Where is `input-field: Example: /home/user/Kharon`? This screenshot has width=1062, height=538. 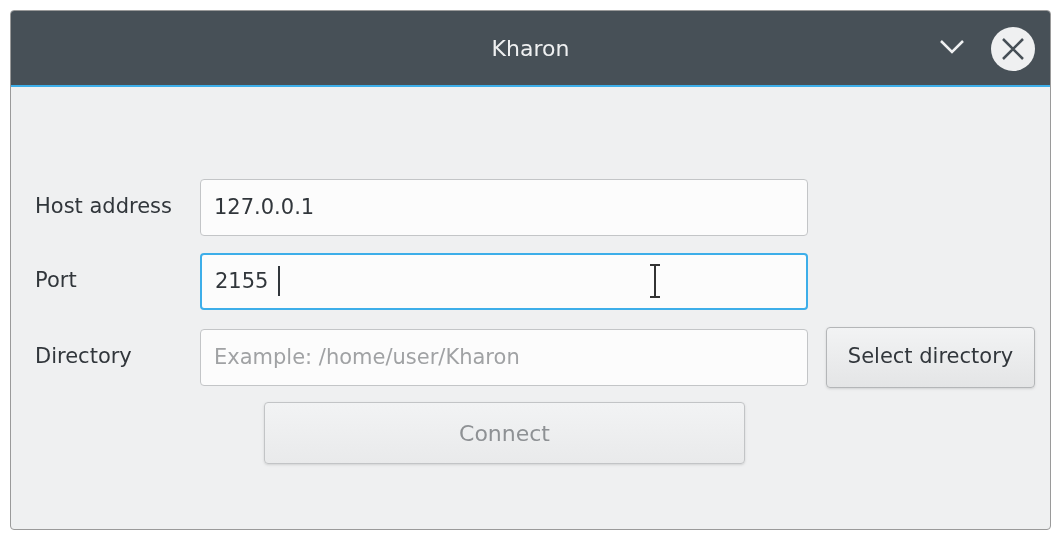 input-field: Example: /home/user/Kharon is located at coordinates (504, 357).